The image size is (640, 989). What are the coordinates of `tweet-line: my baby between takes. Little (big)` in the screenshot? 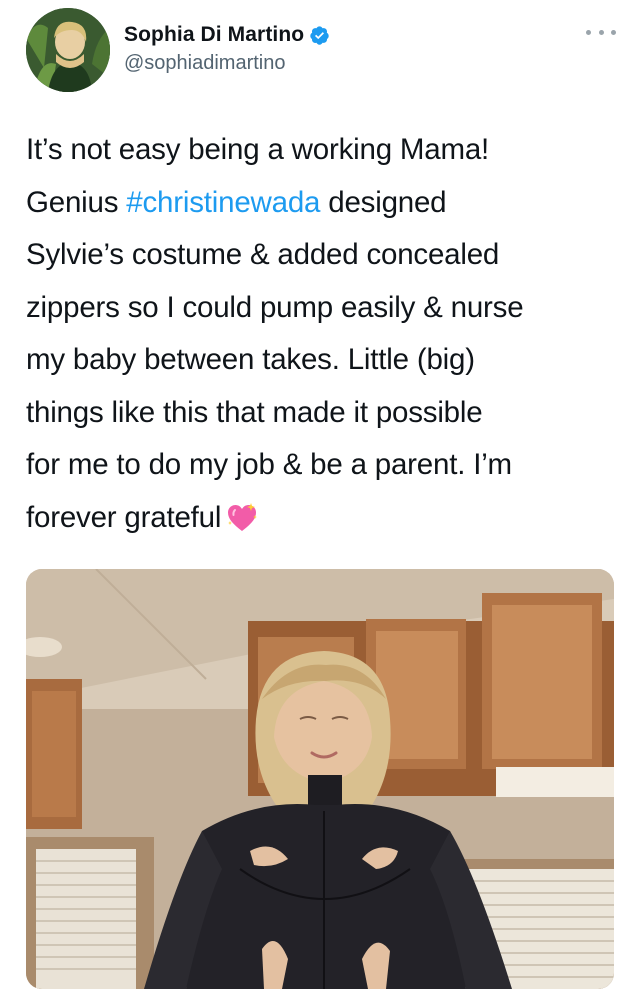 It's located at (250, 359).